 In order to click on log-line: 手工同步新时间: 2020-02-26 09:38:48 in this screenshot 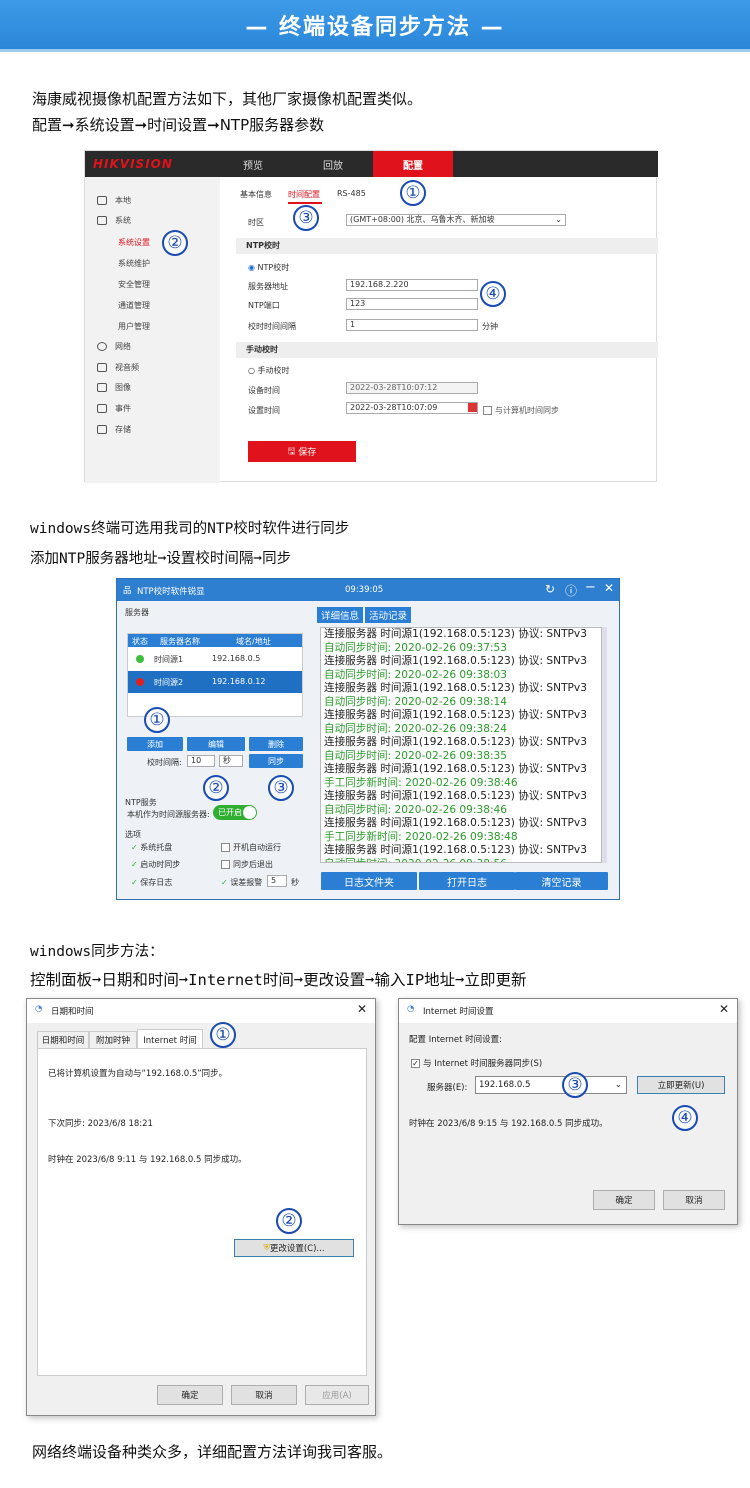, I will do `click(421, 836)`.